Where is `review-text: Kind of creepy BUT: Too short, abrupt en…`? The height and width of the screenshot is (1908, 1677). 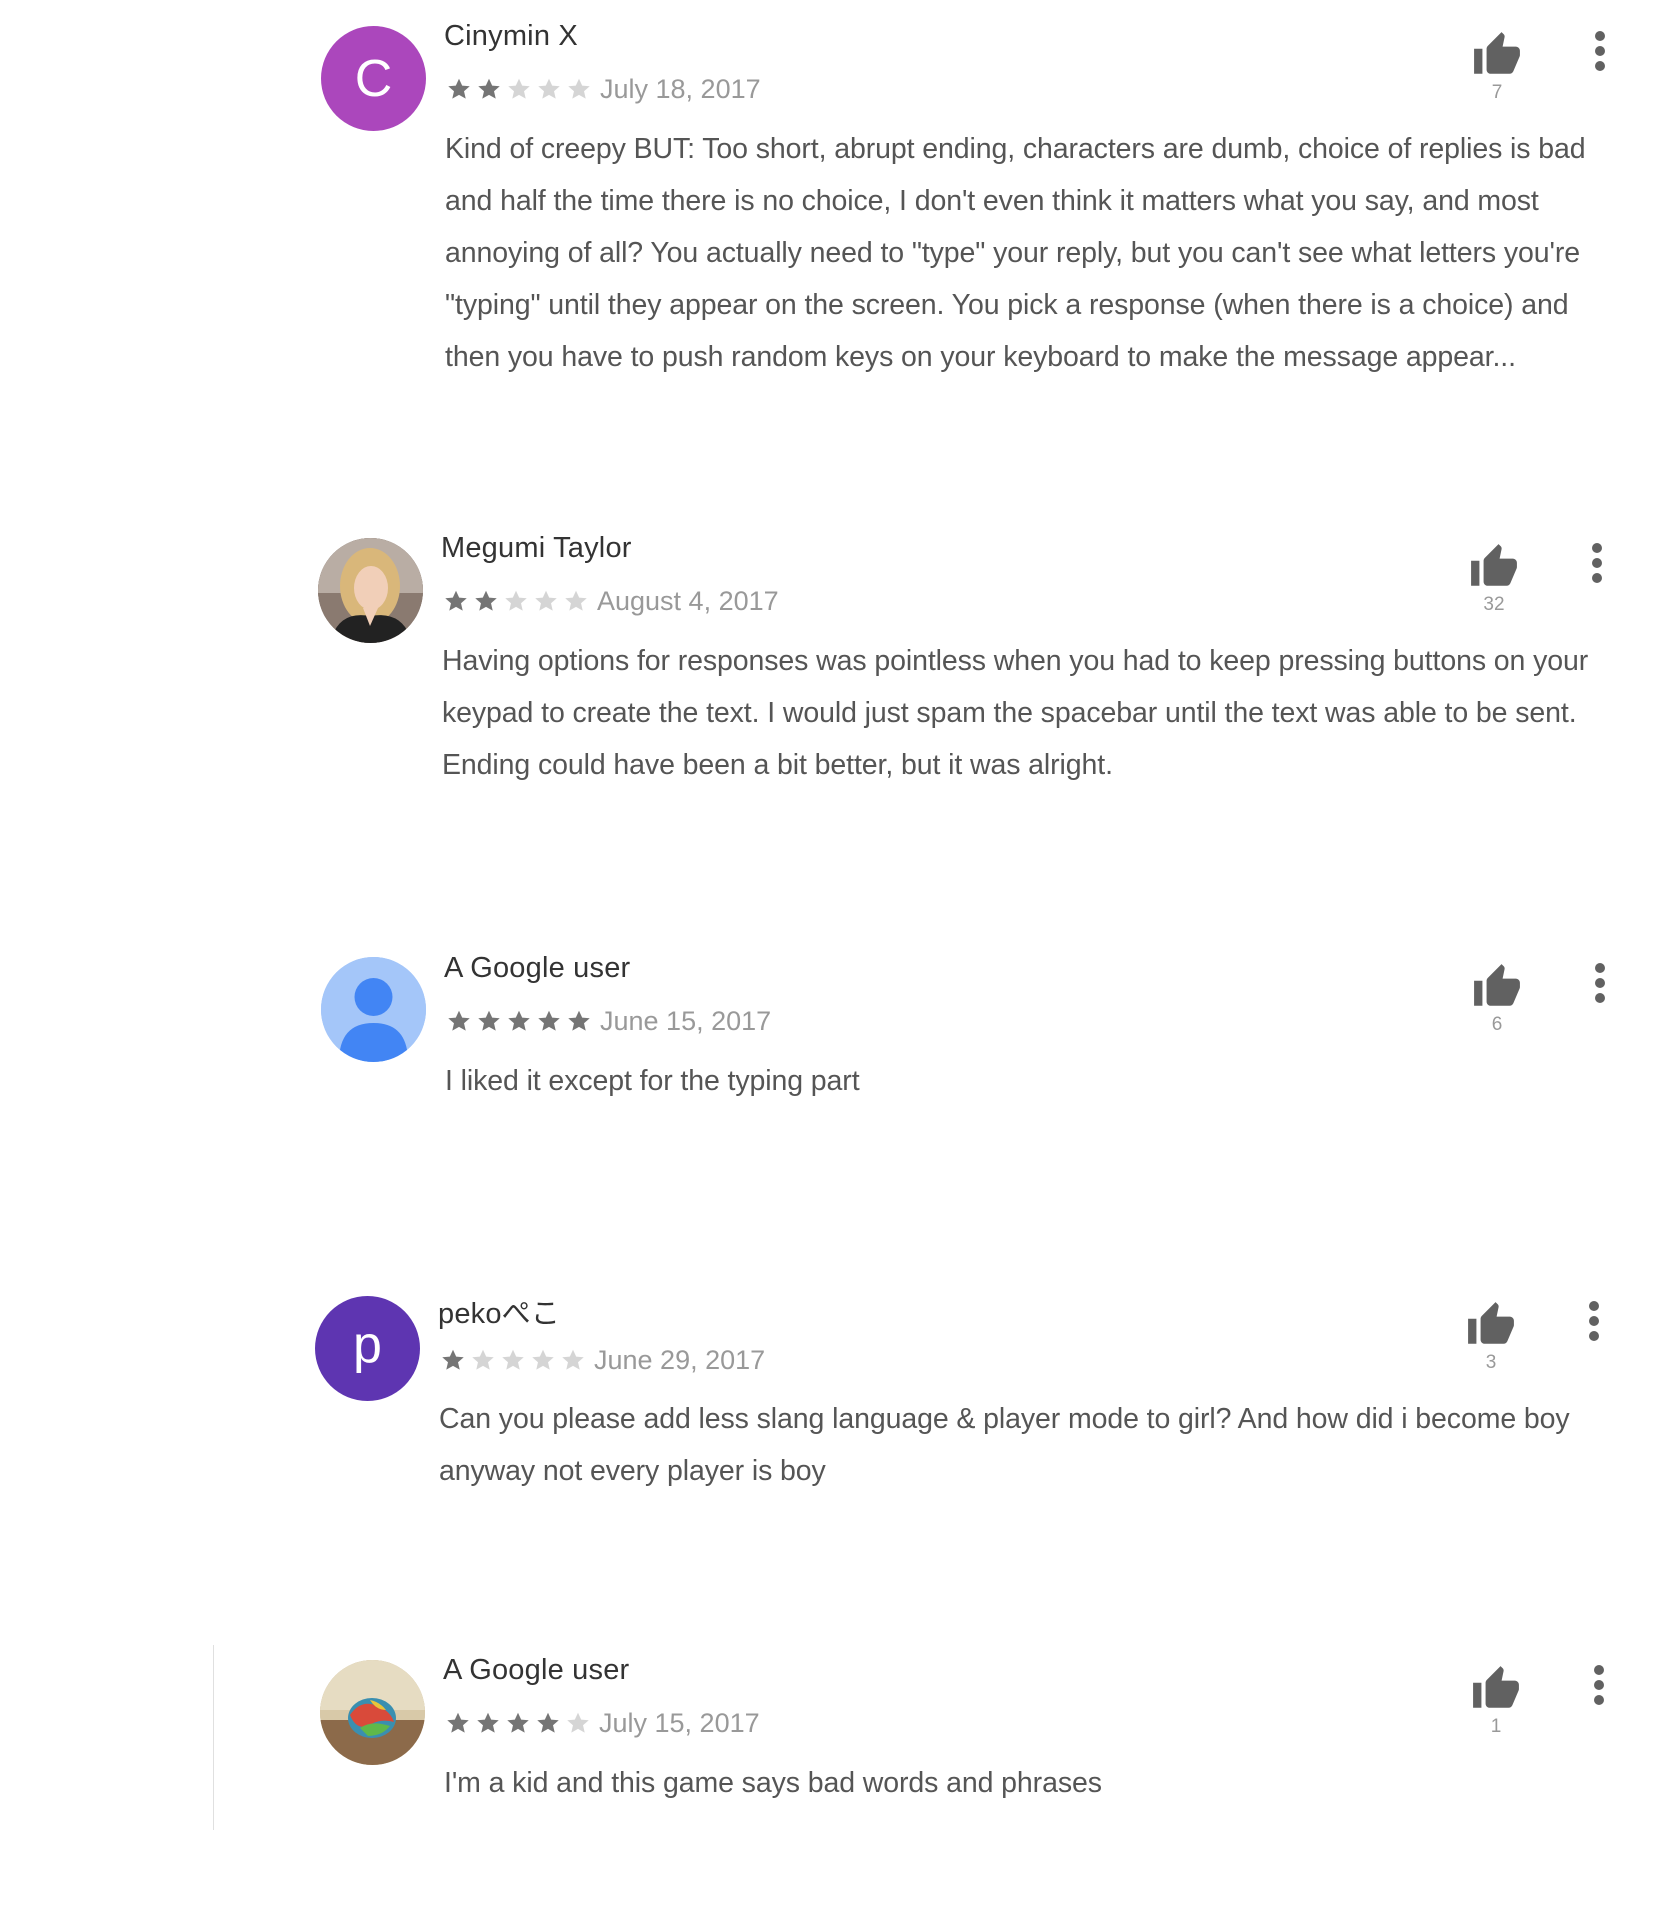 review-text: Kind of creepy BUT: Too short, abrupt en… is located at coordinates (1015, 253).